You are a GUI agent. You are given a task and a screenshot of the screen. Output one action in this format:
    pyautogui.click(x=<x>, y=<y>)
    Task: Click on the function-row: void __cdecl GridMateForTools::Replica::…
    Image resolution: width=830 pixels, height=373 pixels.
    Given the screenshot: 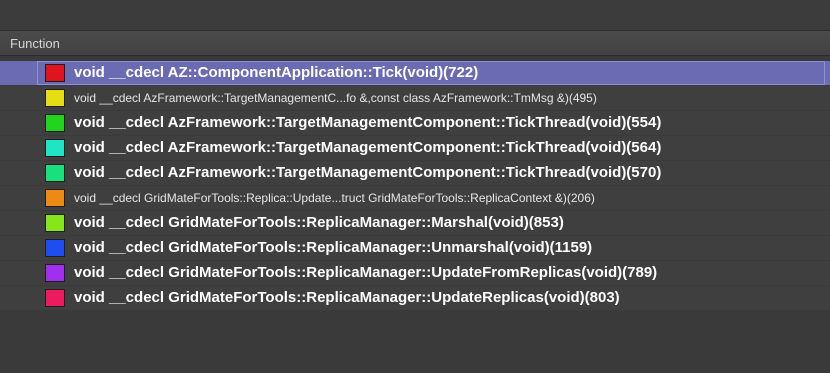 What is the action you would take?
    pyautogui.click(x=415, y=198)
    